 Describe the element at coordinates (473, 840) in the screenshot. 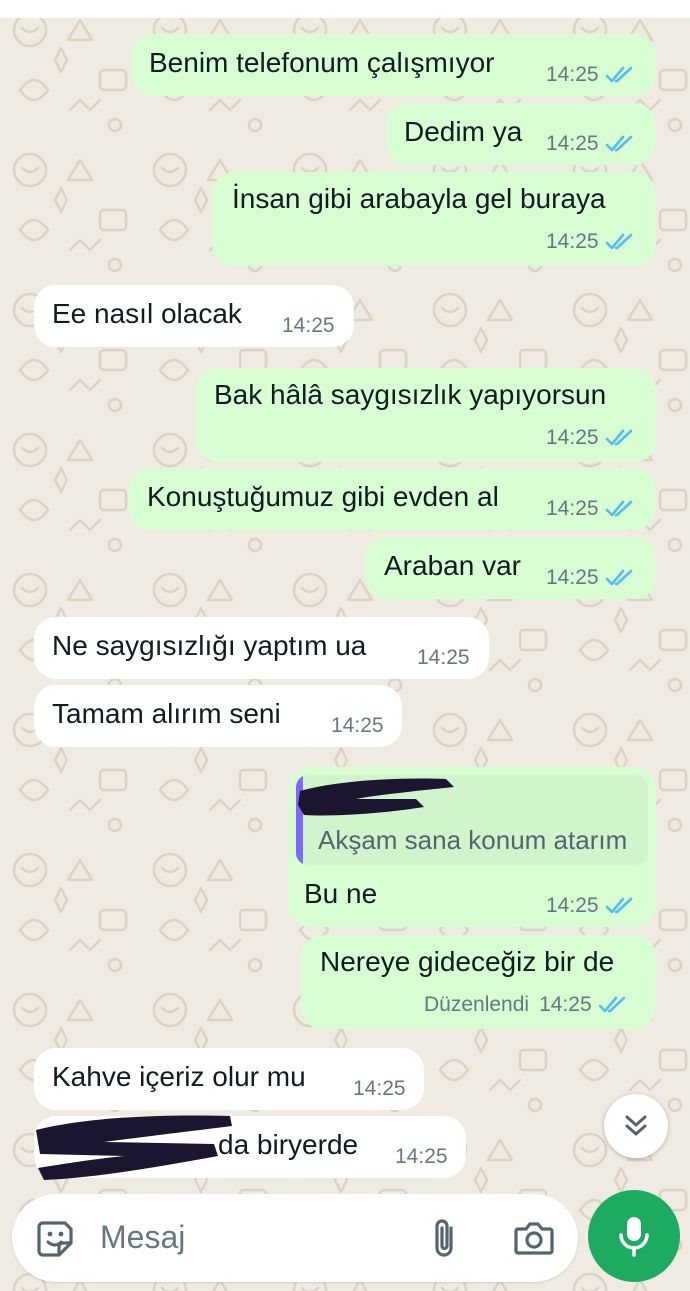

I see `quoted-message-text: Akşam sana konum atarım` at that location.